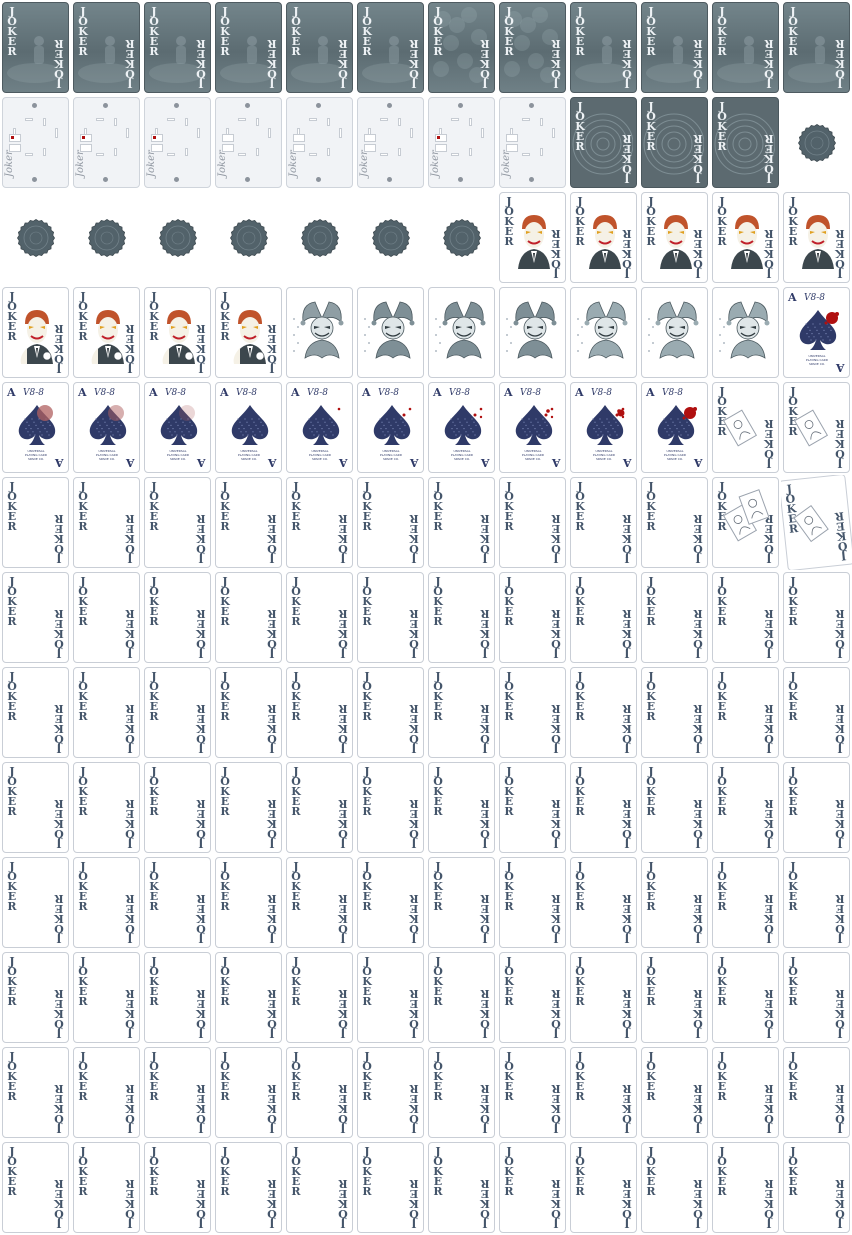 The height and width of the screenshot is (1235, 852). Describe the element at coordinates (319, 142) in the screenshot. I see `sprite-frame: Joker` at that location.